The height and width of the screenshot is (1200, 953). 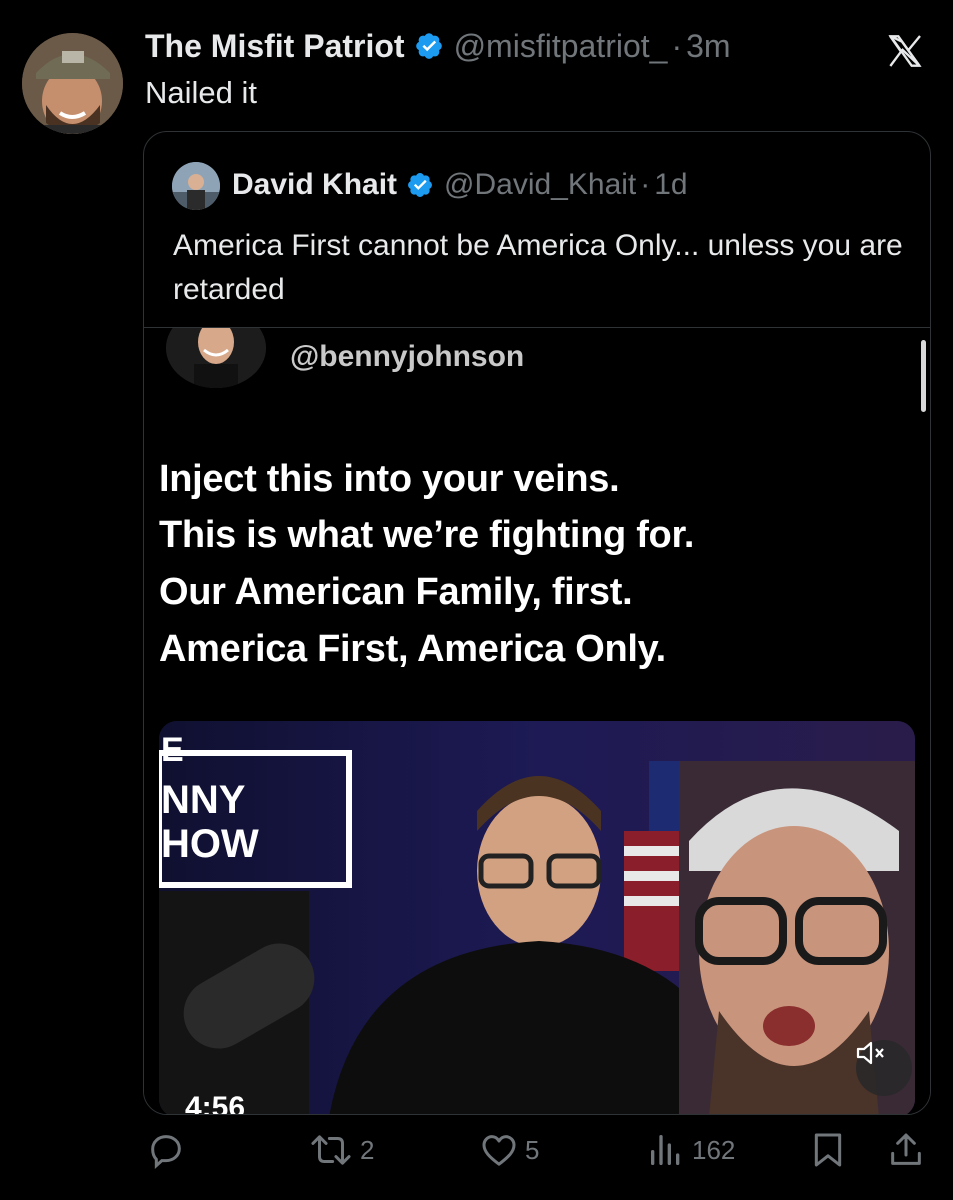 I want to click on scrollbar, so click(x=923, y=376).